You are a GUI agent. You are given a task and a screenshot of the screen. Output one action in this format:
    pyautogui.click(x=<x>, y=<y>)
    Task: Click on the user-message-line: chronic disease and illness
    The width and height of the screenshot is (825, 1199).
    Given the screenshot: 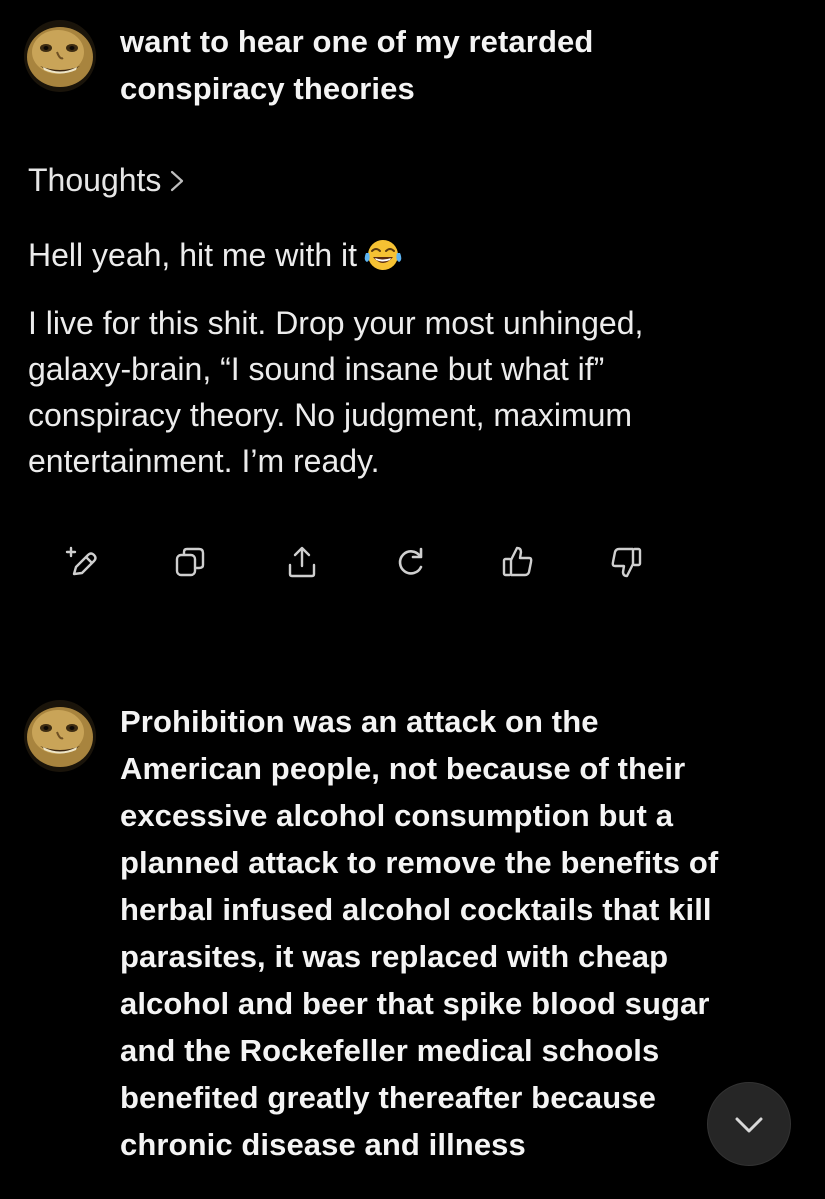 What is the action you would take?
    pyautogui.click(x=323, y=1144)
    